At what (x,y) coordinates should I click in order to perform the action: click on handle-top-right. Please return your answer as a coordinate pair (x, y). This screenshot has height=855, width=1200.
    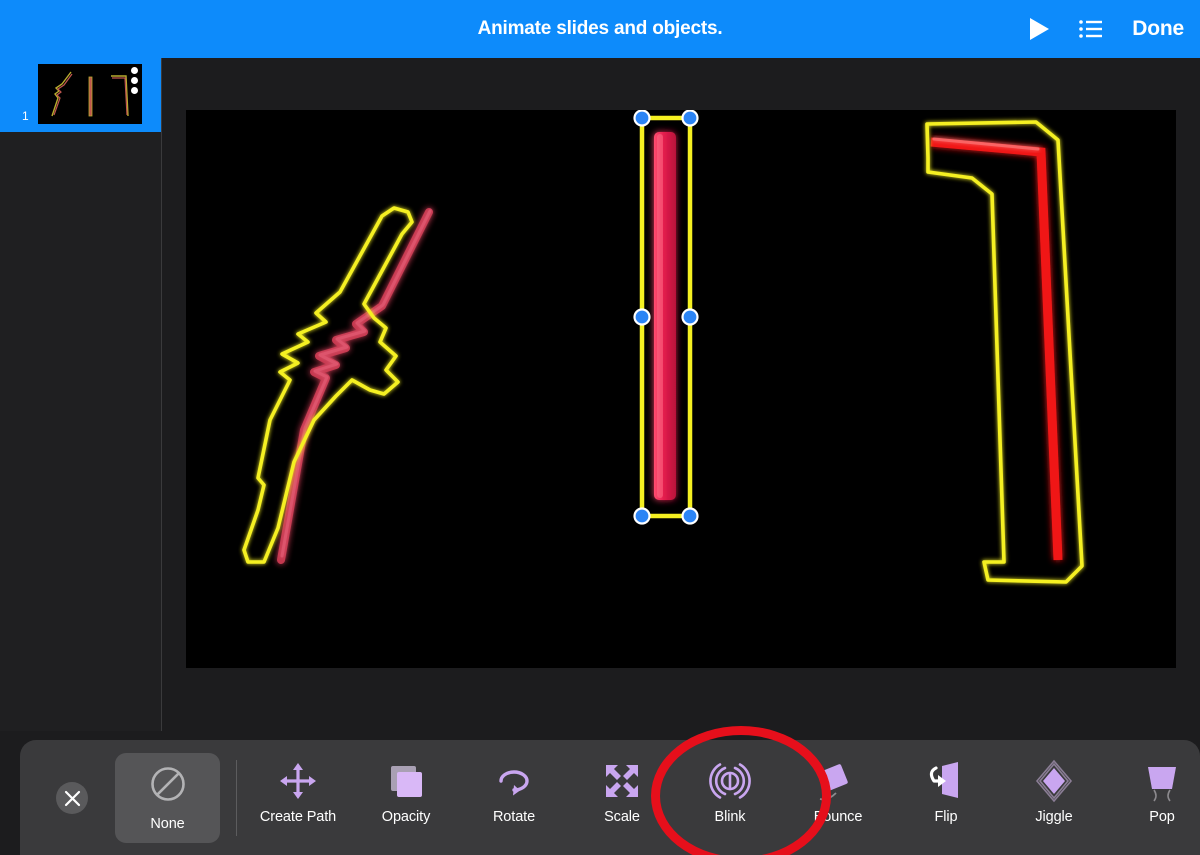
    Looking at the image, I should click on (690, 118).